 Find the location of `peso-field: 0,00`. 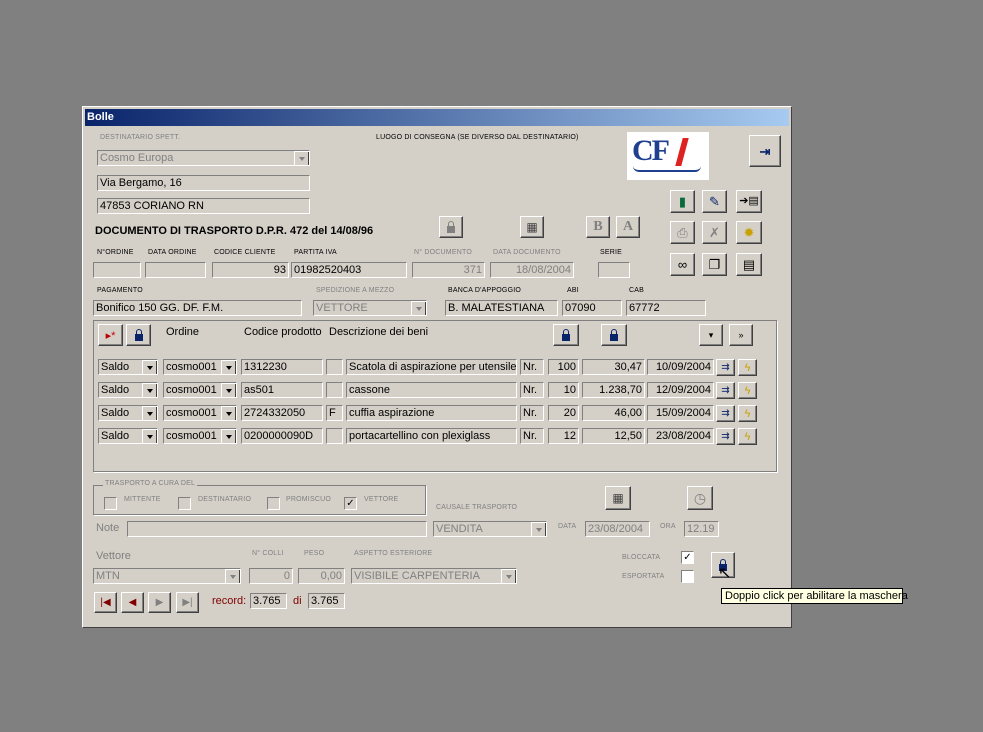

peso-field: 0,00 is located at coordinates (321, 576).